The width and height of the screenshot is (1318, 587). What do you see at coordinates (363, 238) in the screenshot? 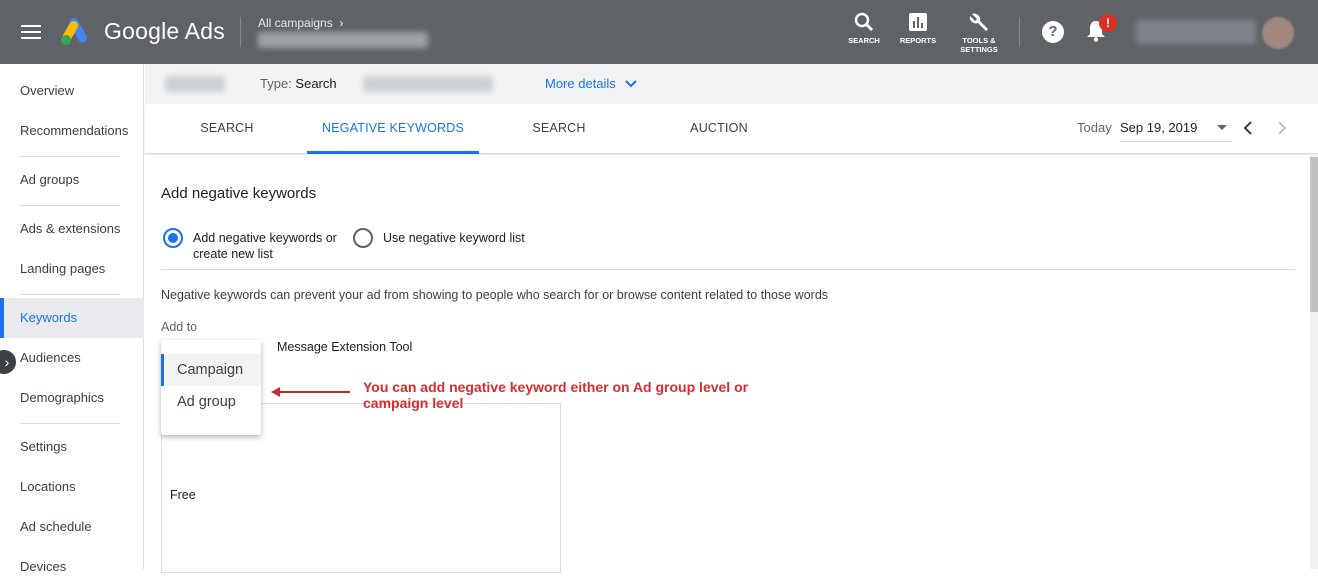
I see `radio-use-negative-keyword-list` at bounding box center [363, 238].